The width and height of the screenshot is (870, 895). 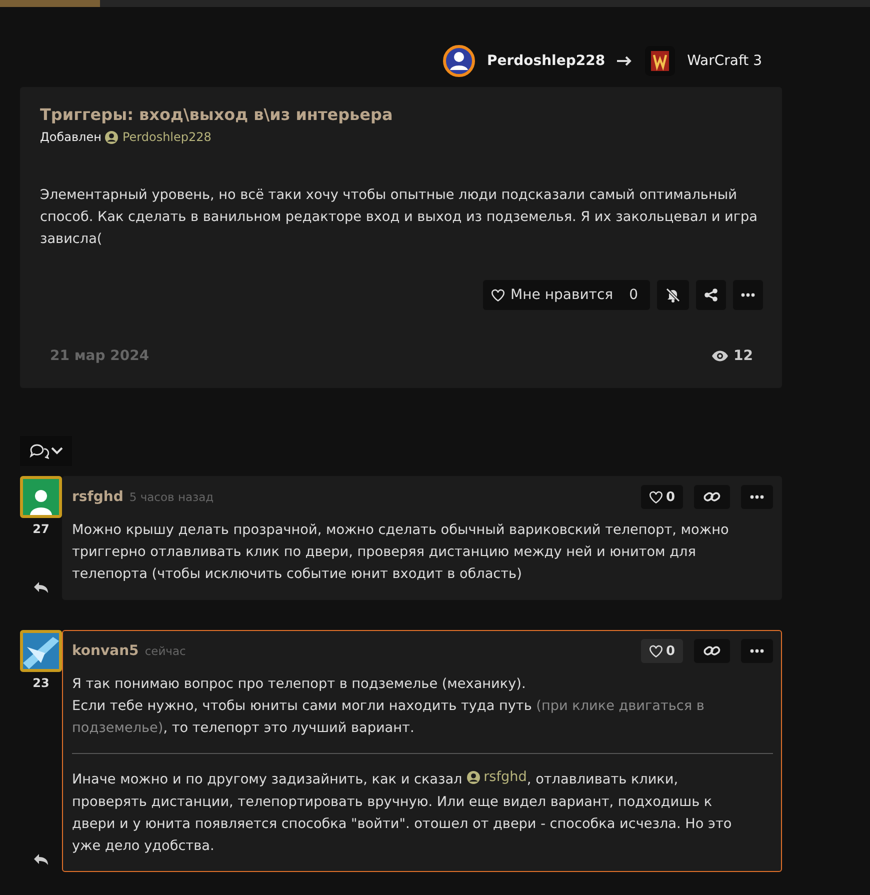 I want to click on arrow-right-icon, so click(x=625, y=61).